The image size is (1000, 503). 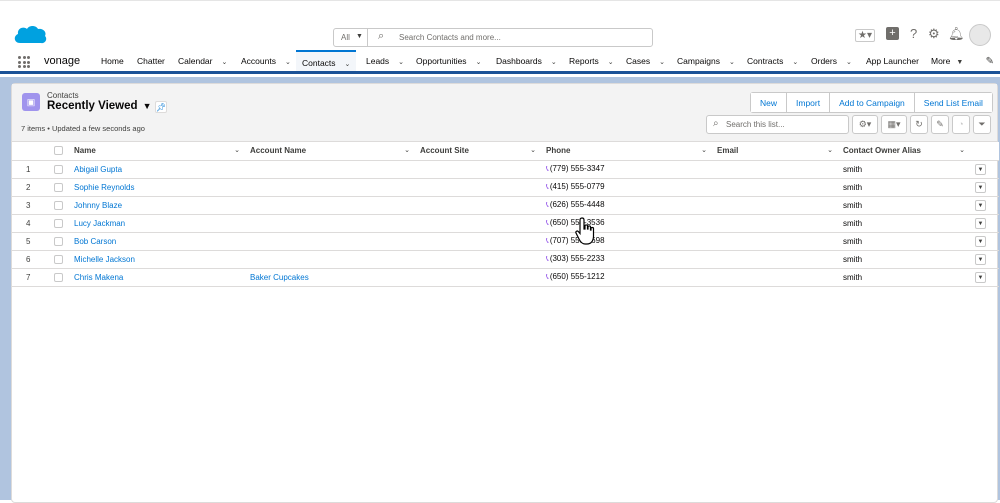 What do you see at coordinates (266, 61) in the screenshot?
I see `nav-item-accounts: Accounts ⌄` at bounding box center [266, 61].